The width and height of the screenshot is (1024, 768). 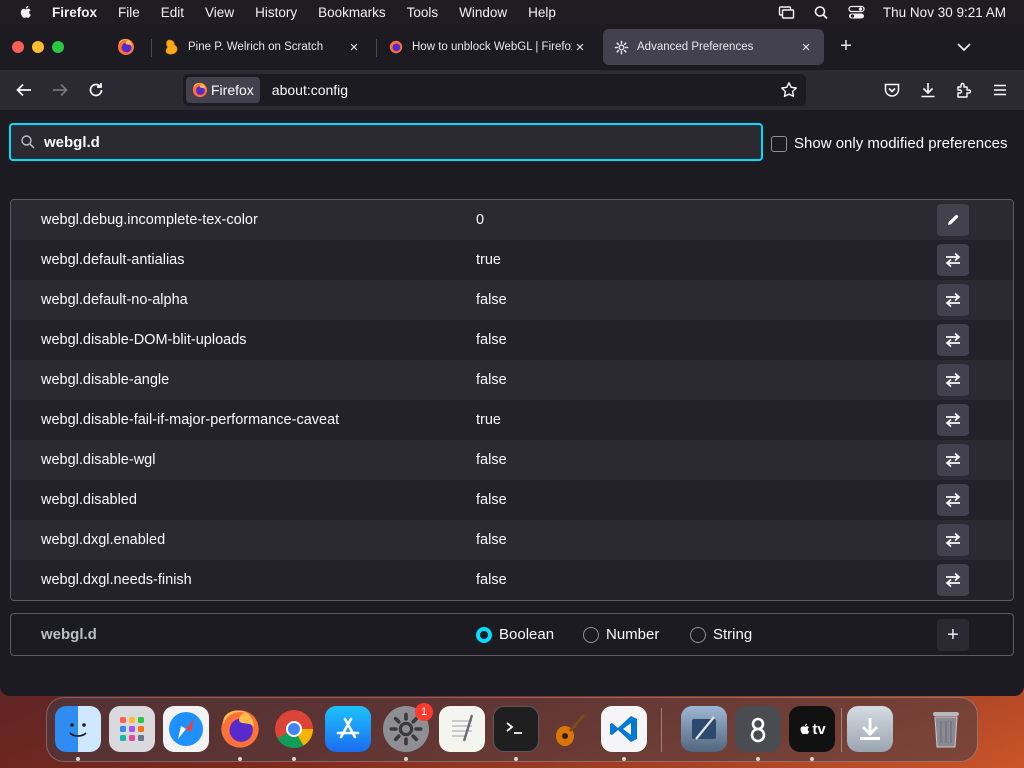 I want to click on system-settings-gear-icon: 1, so click(x=408, y=727).